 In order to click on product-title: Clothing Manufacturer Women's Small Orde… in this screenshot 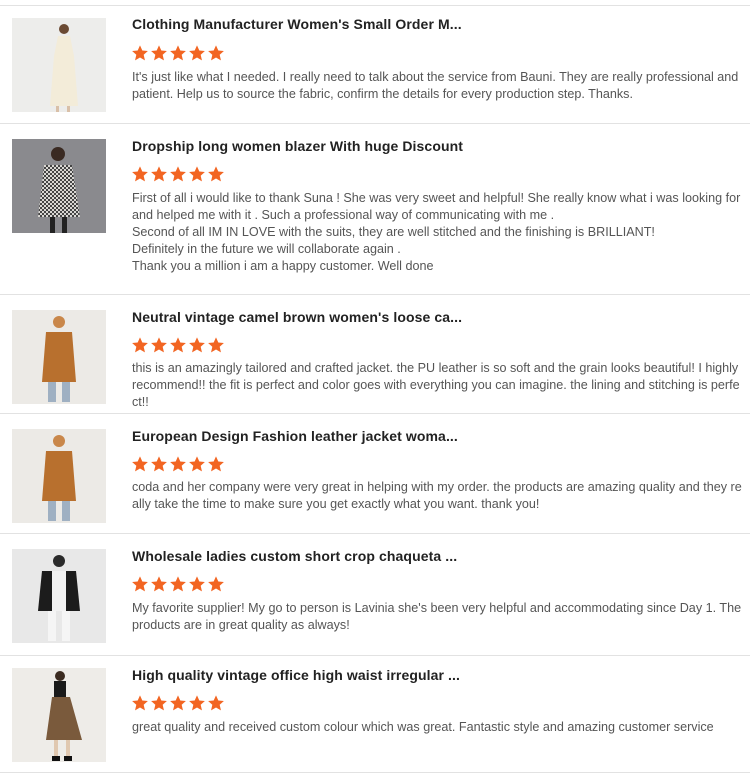, I will do `click(297, 24)`.